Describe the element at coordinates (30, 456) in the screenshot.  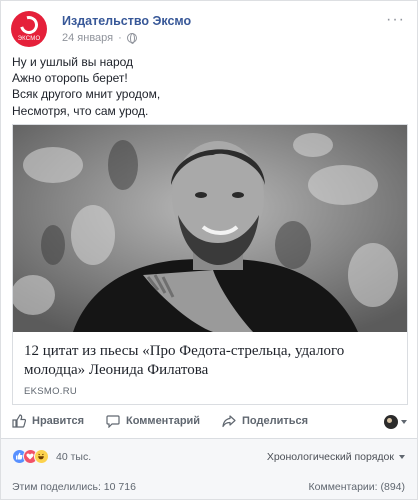
I see `reaction-icons` at that location.